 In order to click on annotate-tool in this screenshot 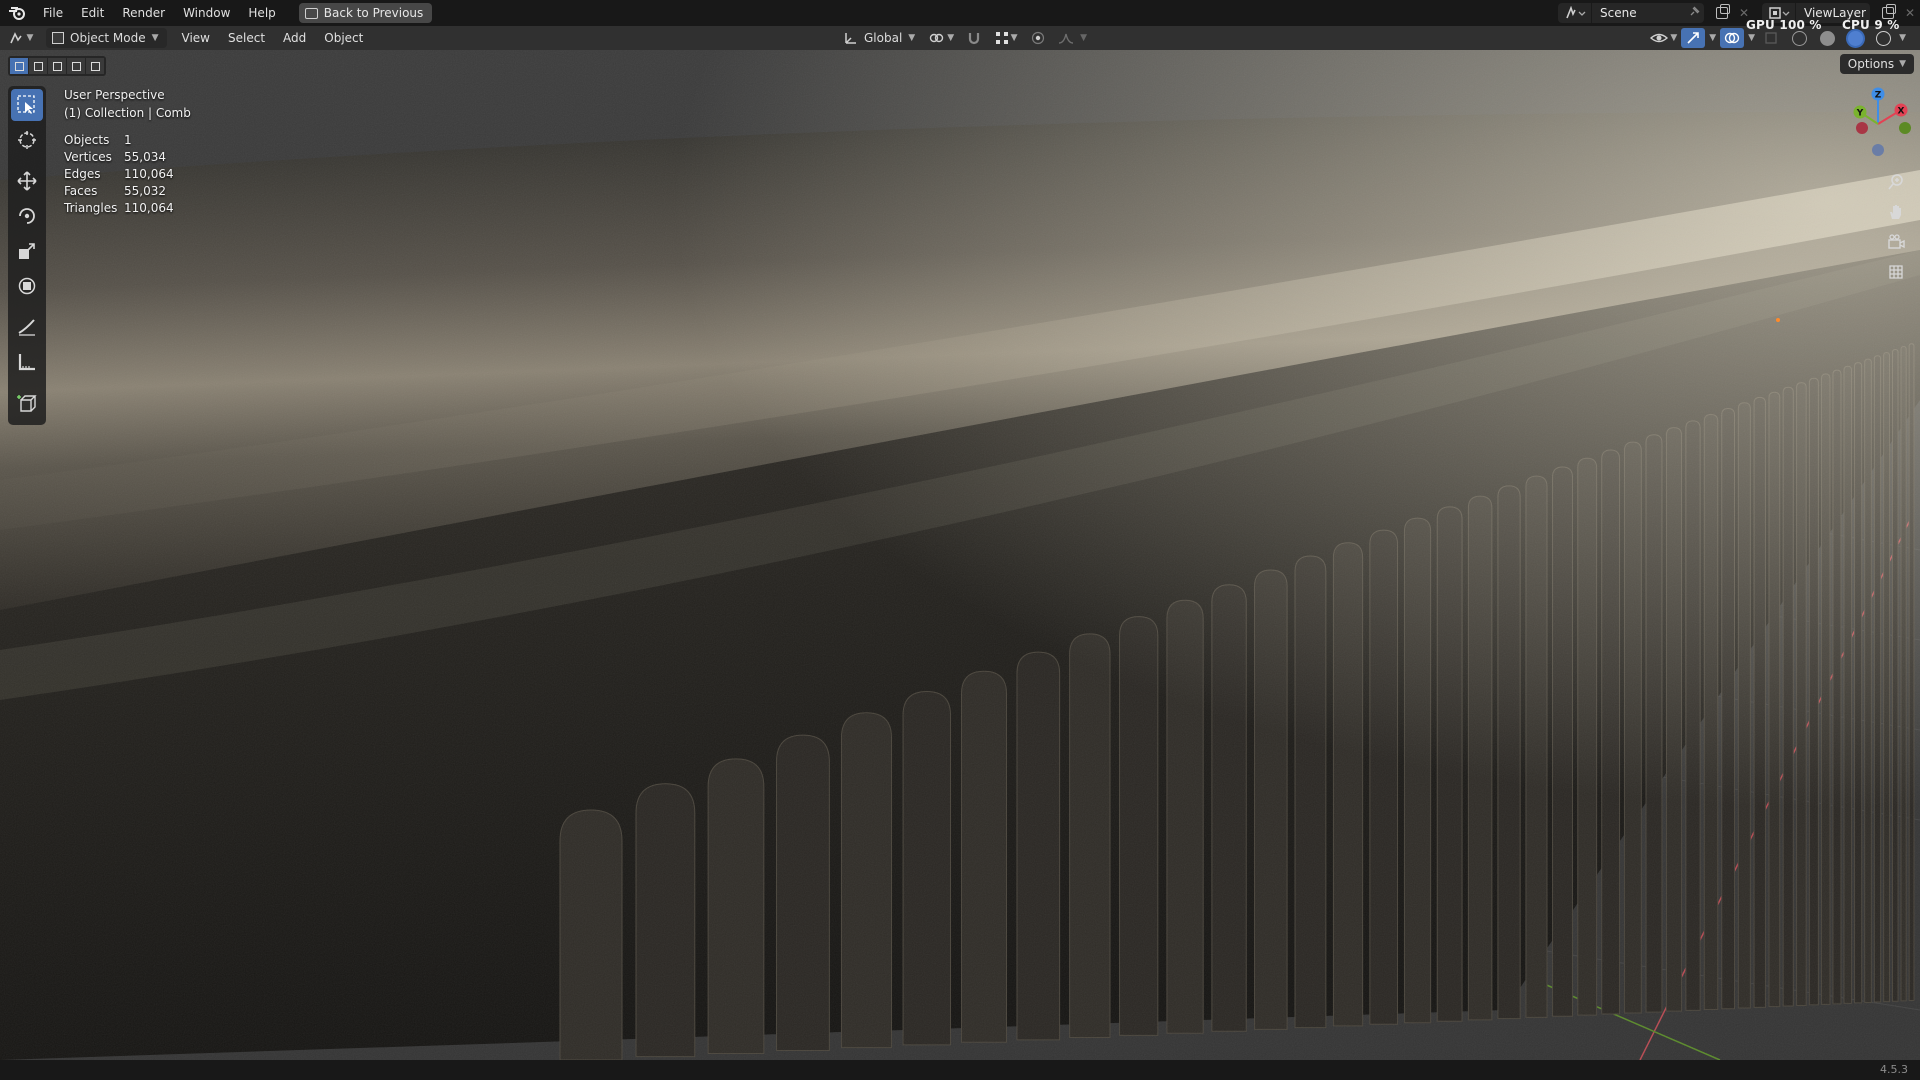, I will do `click(27, 327)`.